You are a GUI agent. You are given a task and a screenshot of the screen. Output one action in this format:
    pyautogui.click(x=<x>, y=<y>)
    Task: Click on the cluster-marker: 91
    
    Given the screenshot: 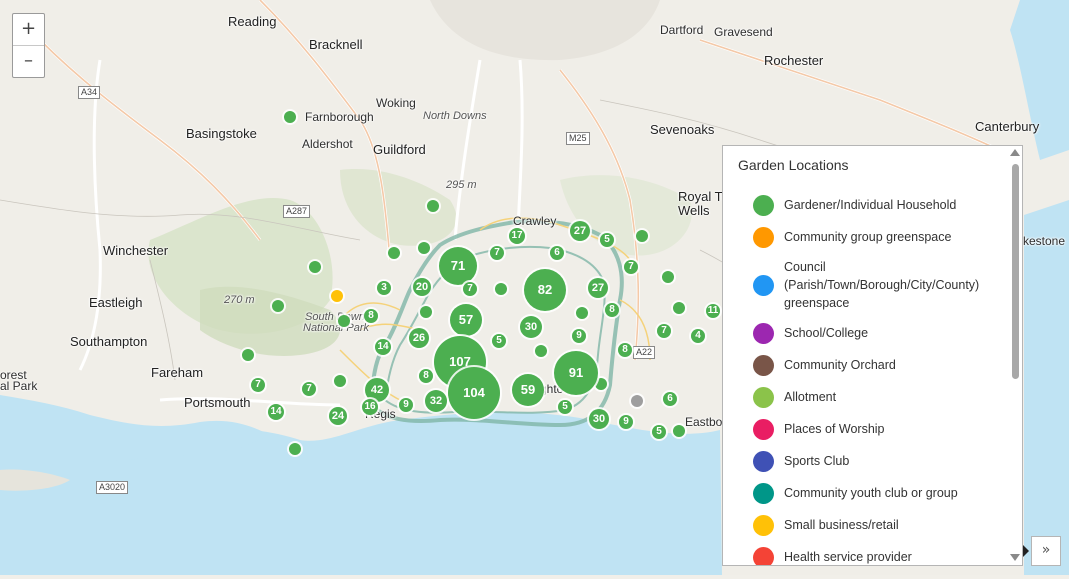 What is the action you would take?
    pyautogui.click(x=576, y=373)
    